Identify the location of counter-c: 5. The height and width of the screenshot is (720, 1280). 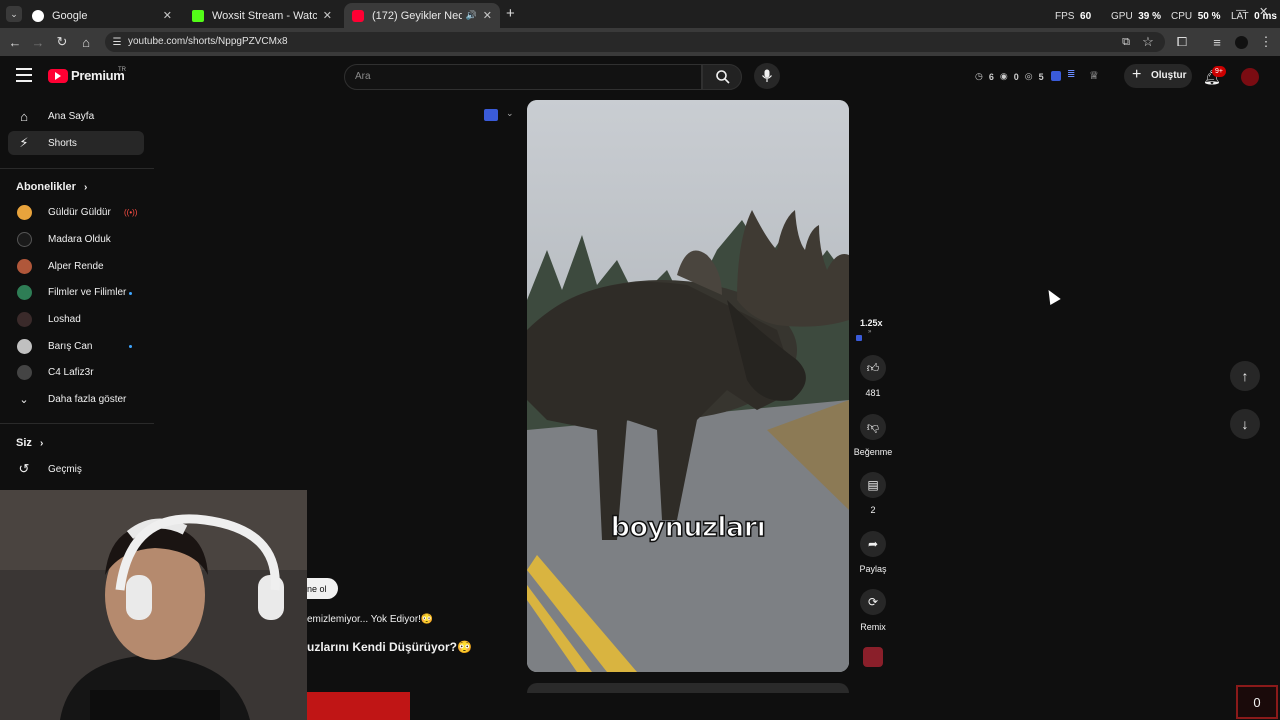
(1041, 76).